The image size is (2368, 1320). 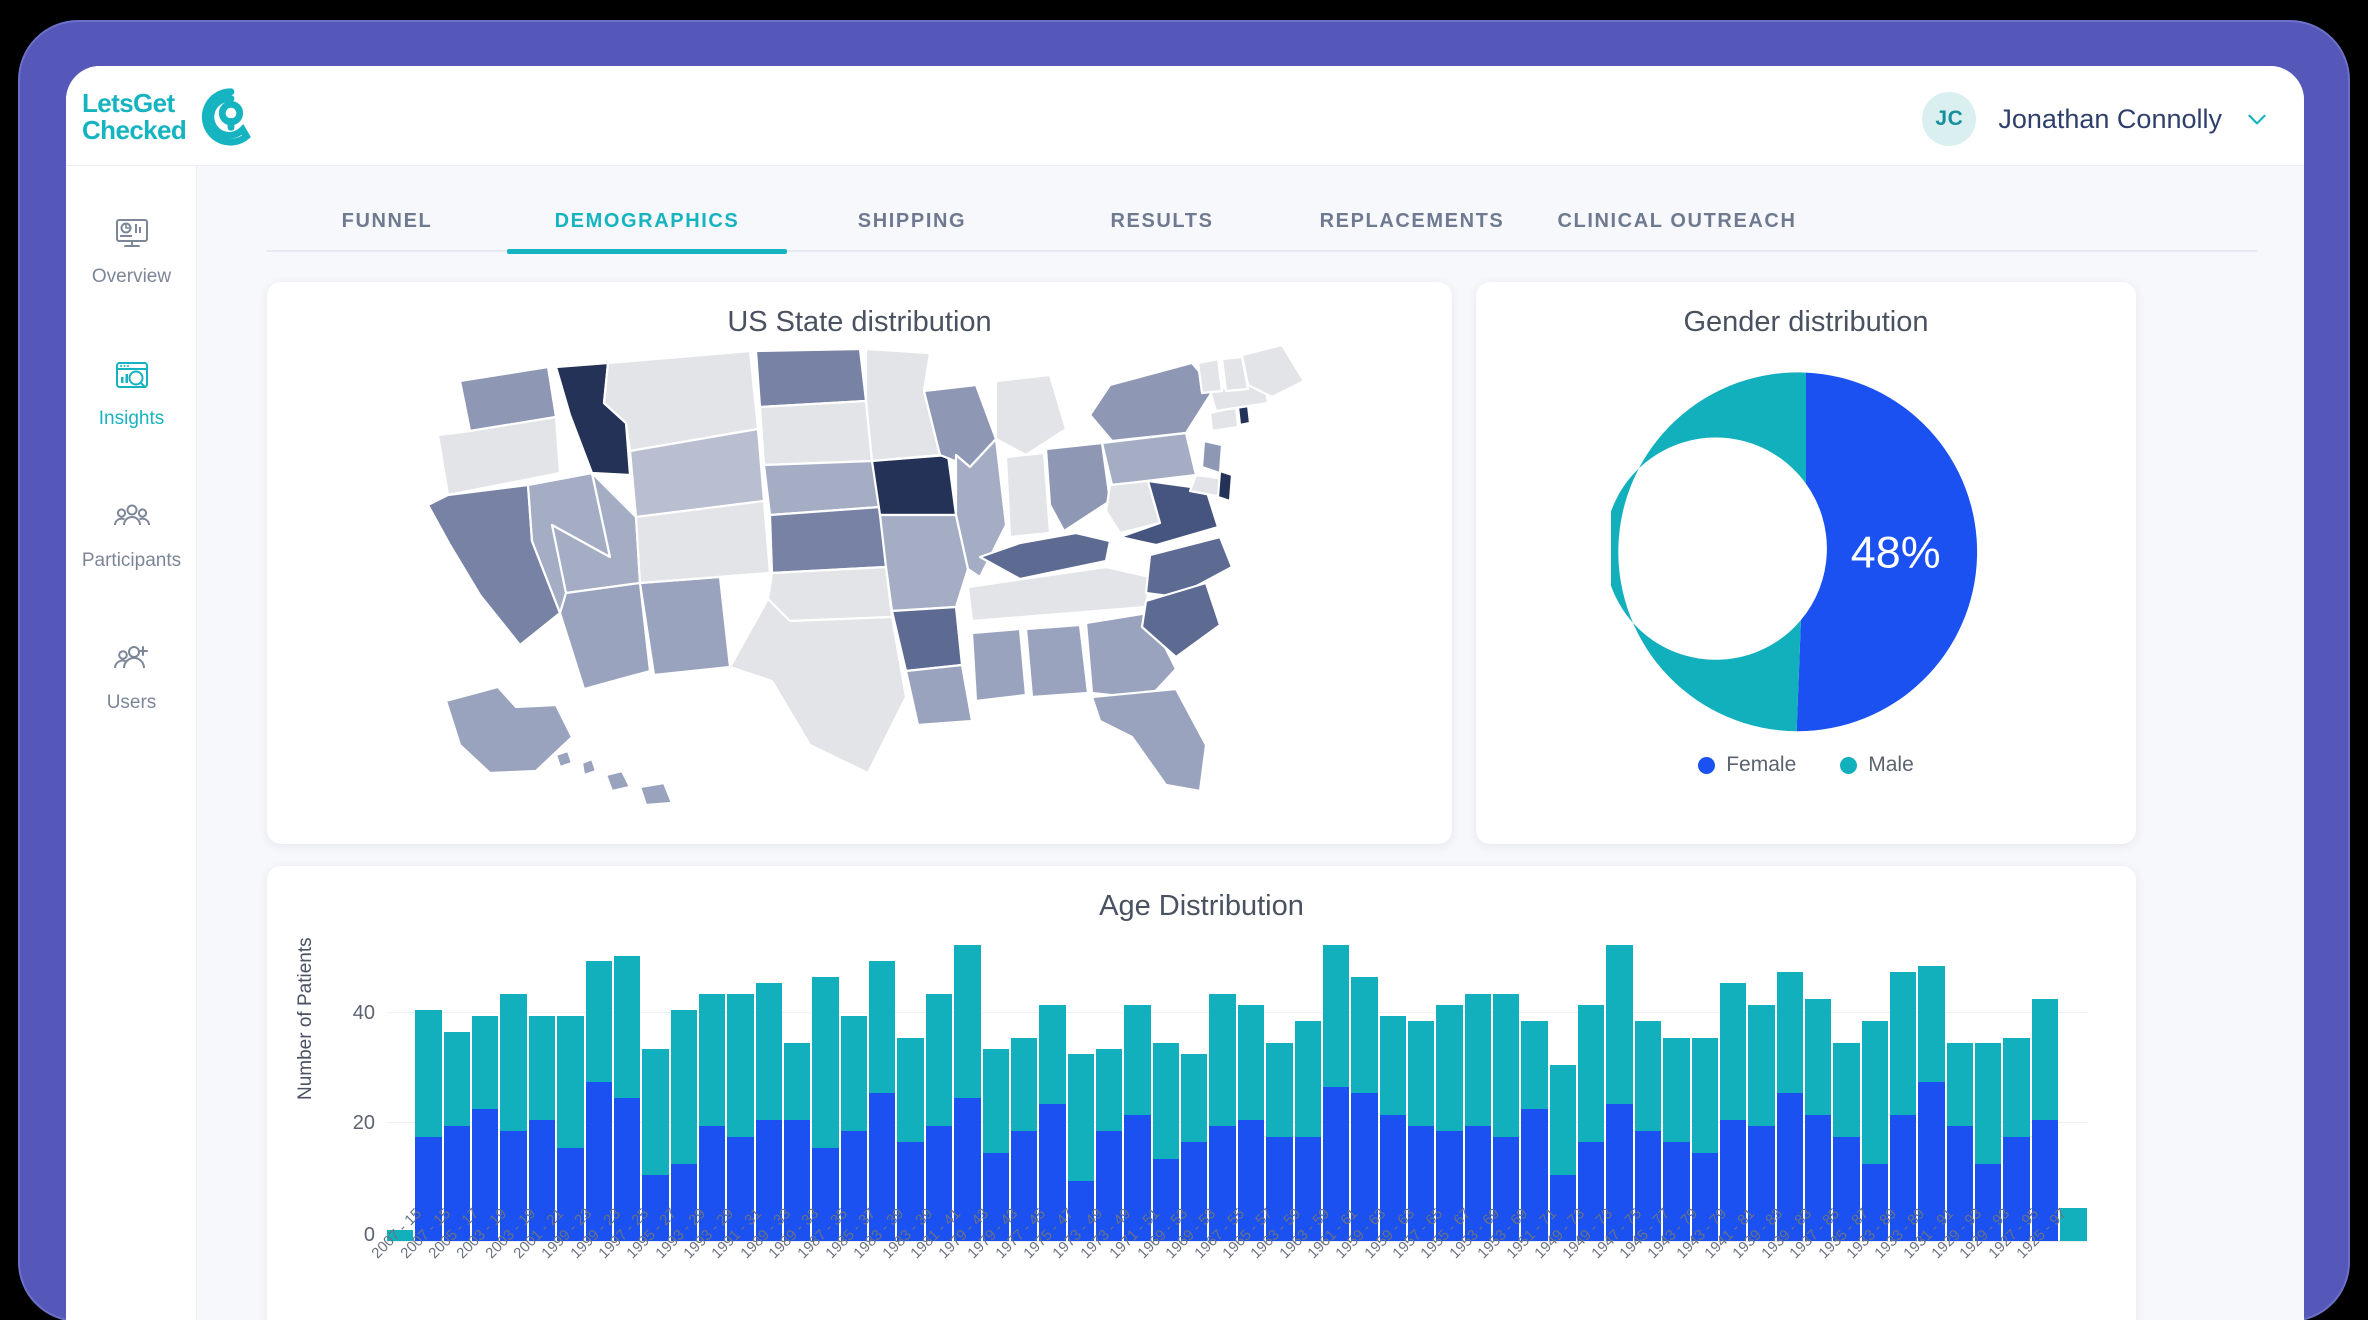 I want to click on sidebar-item-overview: Overview, so click(x=131, y=285).